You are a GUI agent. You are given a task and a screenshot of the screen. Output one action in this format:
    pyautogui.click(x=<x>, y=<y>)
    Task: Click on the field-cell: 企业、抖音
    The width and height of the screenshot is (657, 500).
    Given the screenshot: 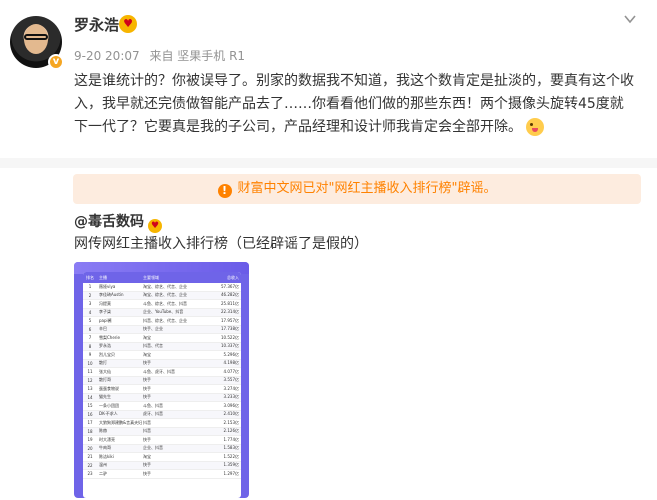 What is the action you would take?
    pyautogui.click(x=153, y=448)
    